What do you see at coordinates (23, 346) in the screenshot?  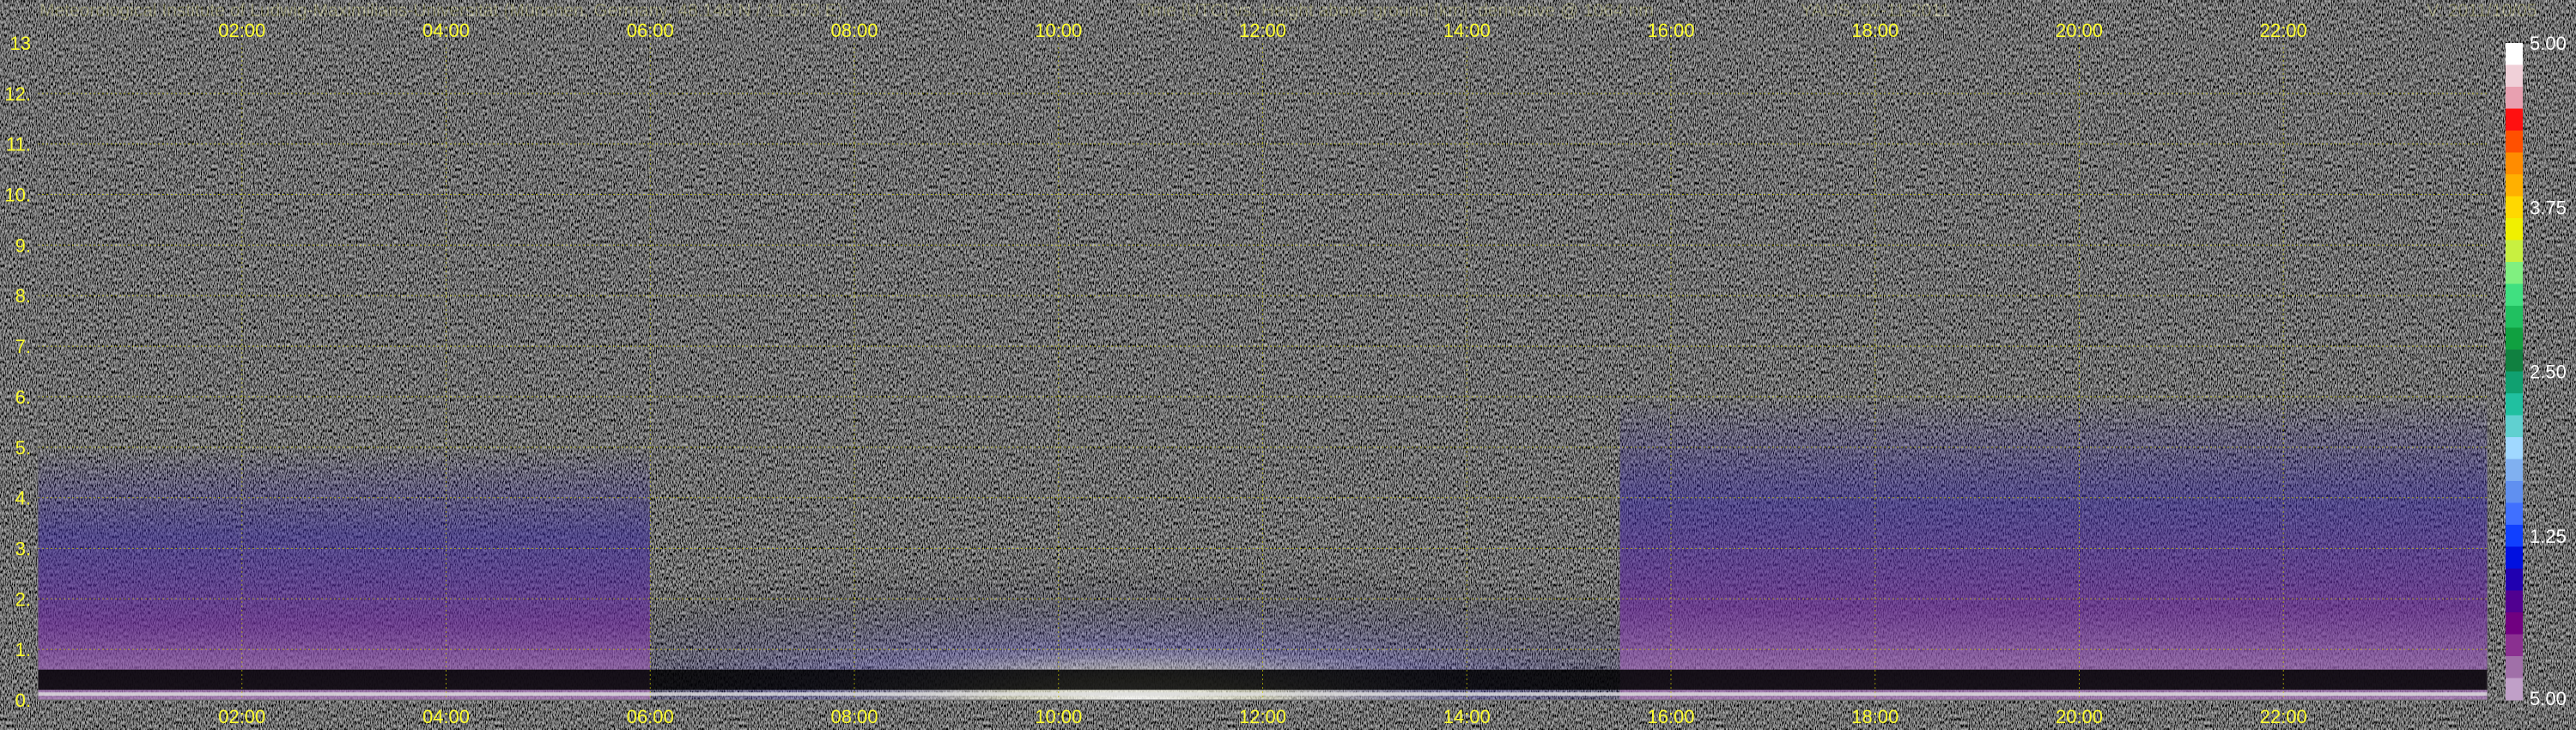 I see `y-tick-label: 7.` at bounding box center [23, 346].